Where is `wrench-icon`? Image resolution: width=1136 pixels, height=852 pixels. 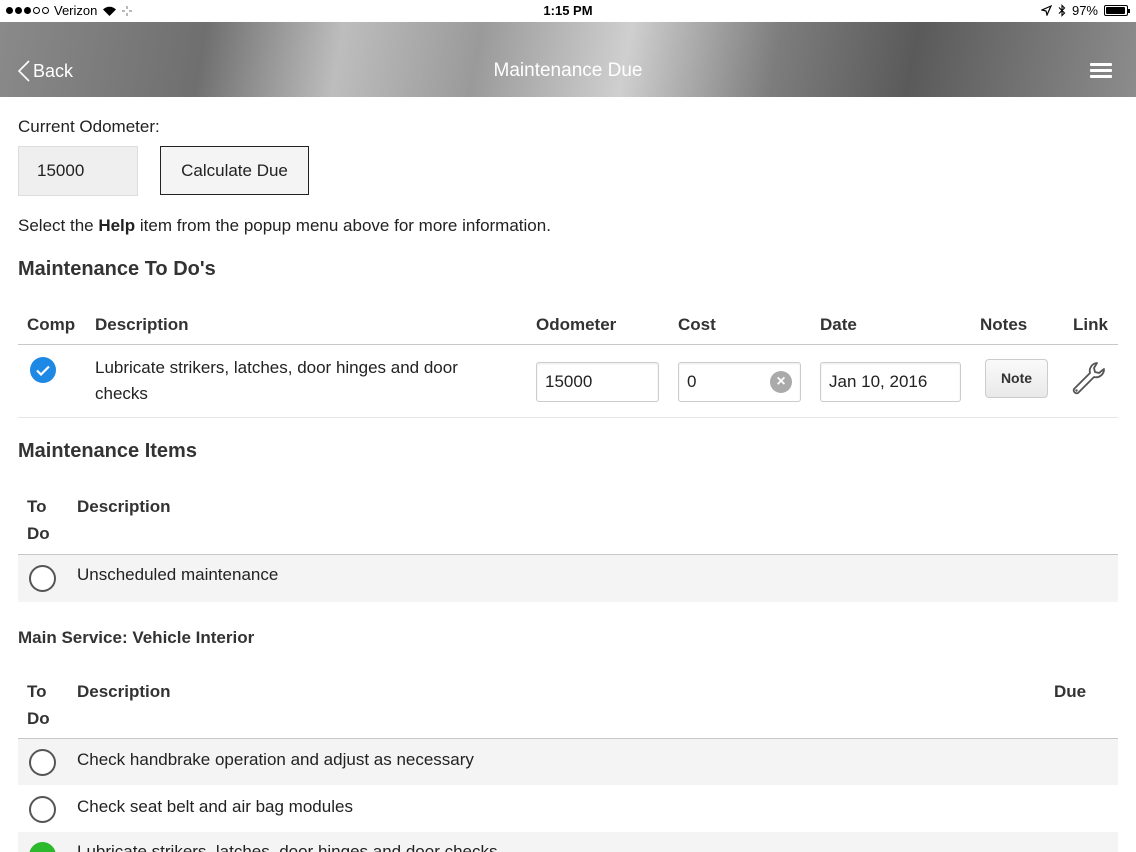
wrench-icon is located at coordinates (1088, 378).